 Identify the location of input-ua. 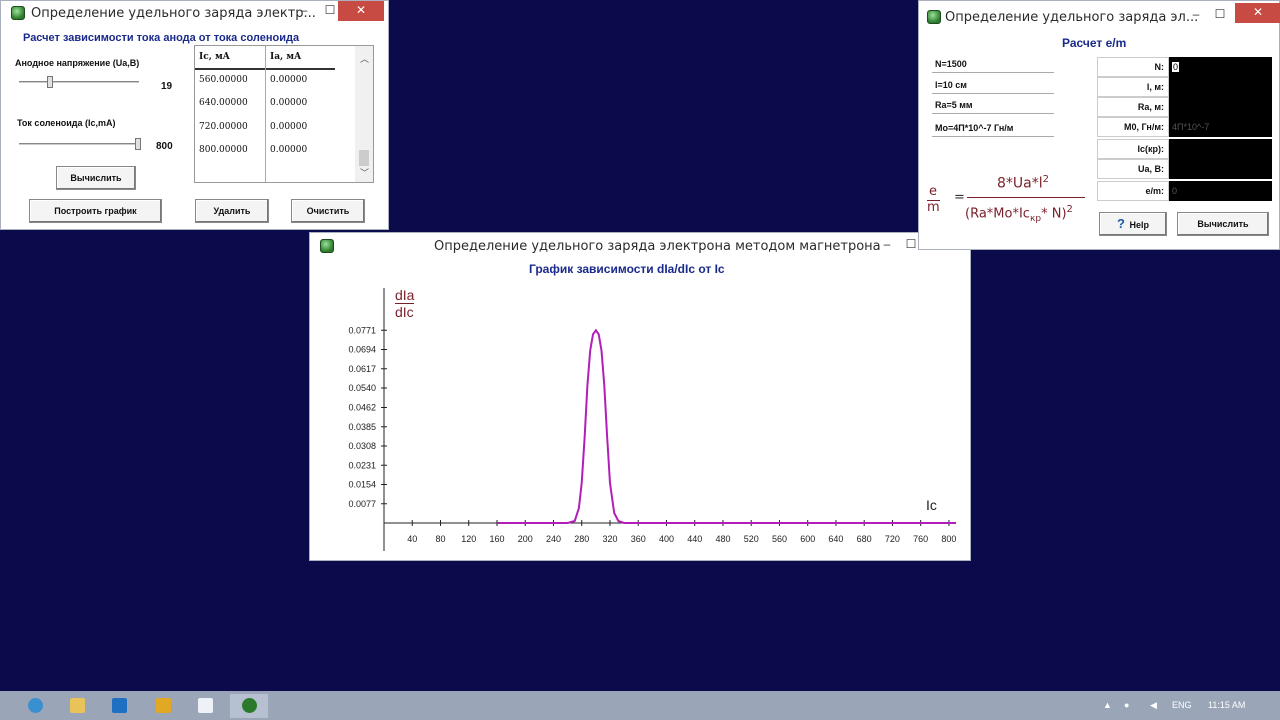
(1220, 169).